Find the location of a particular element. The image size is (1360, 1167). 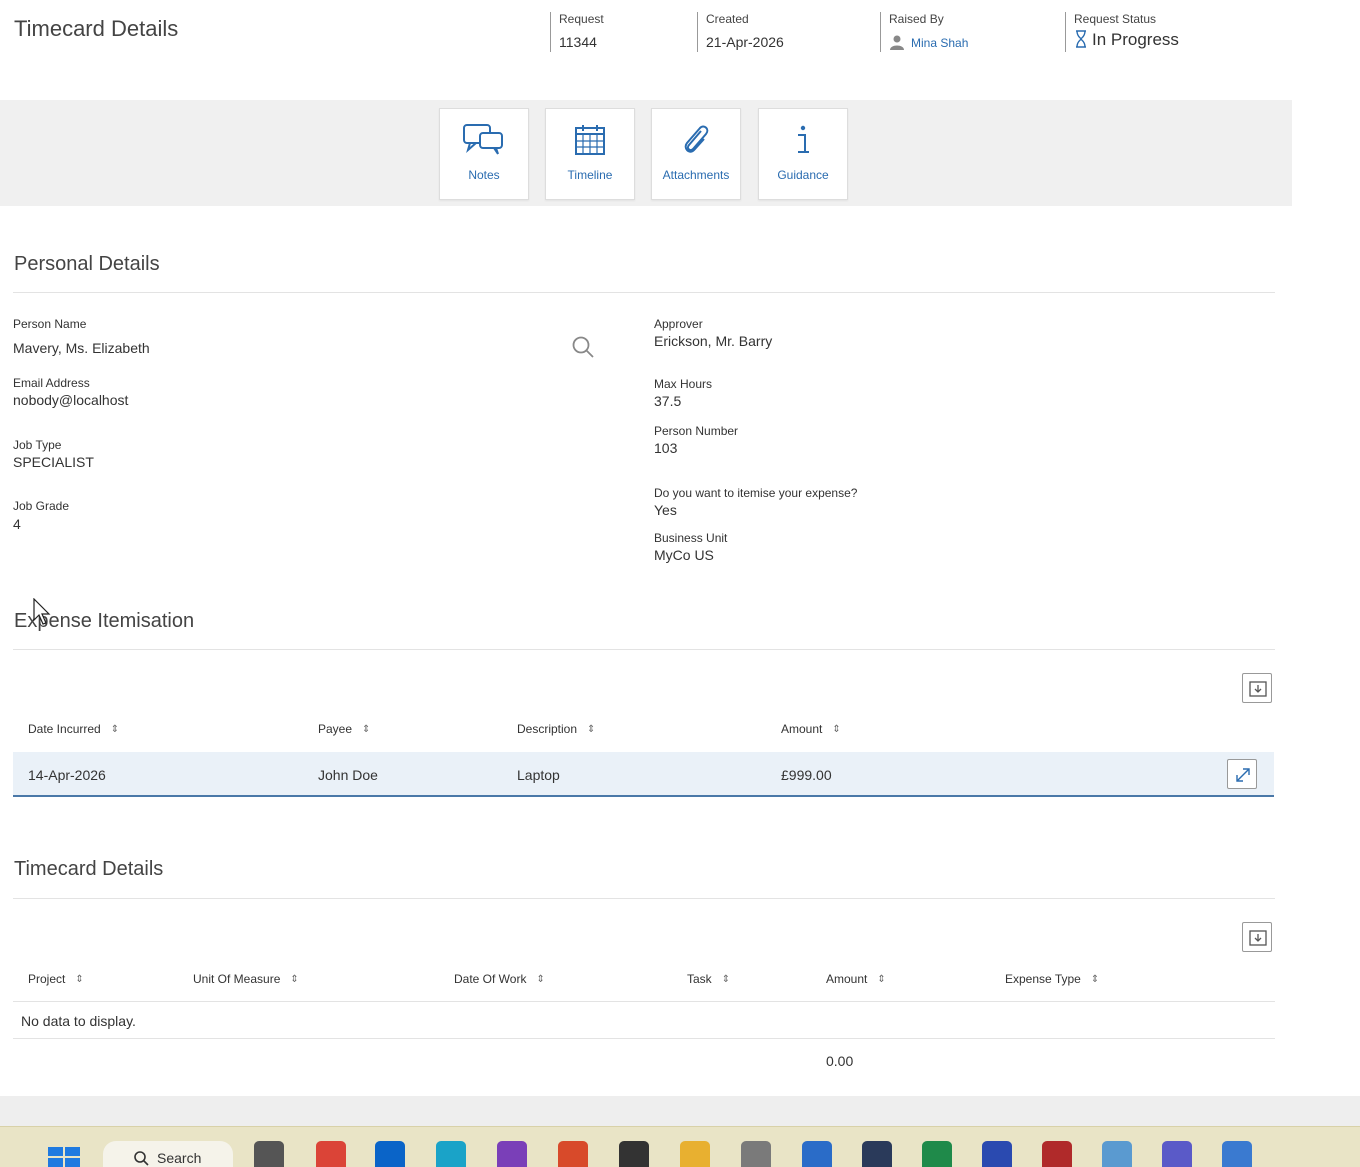

col-tc-amount-label: Amount is located at coordinates (847, 979).